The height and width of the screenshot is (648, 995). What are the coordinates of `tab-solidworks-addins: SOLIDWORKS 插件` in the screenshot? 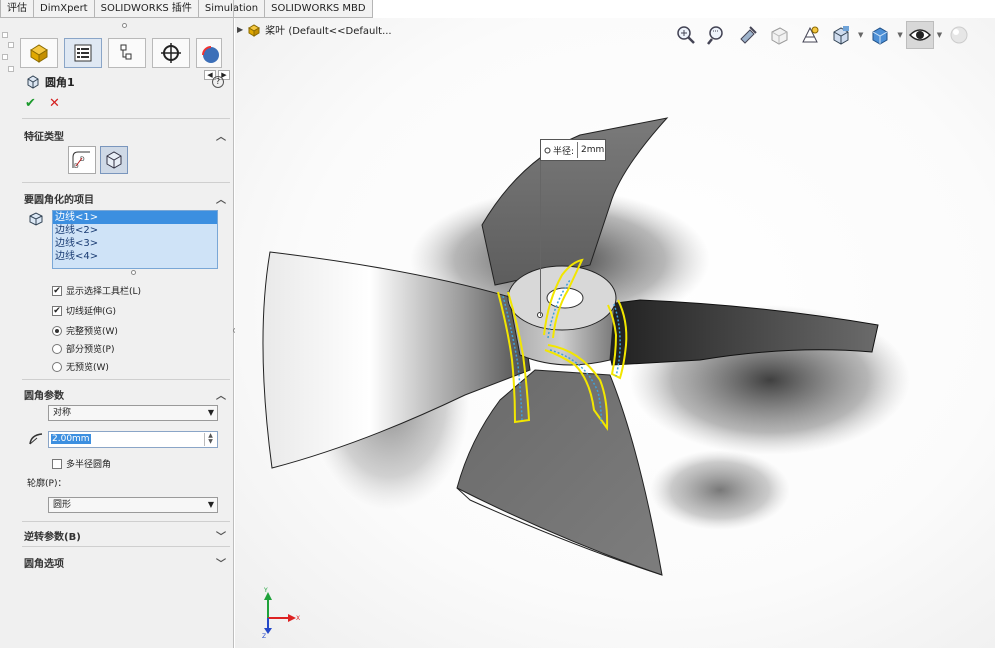 It's located at (146, 9).